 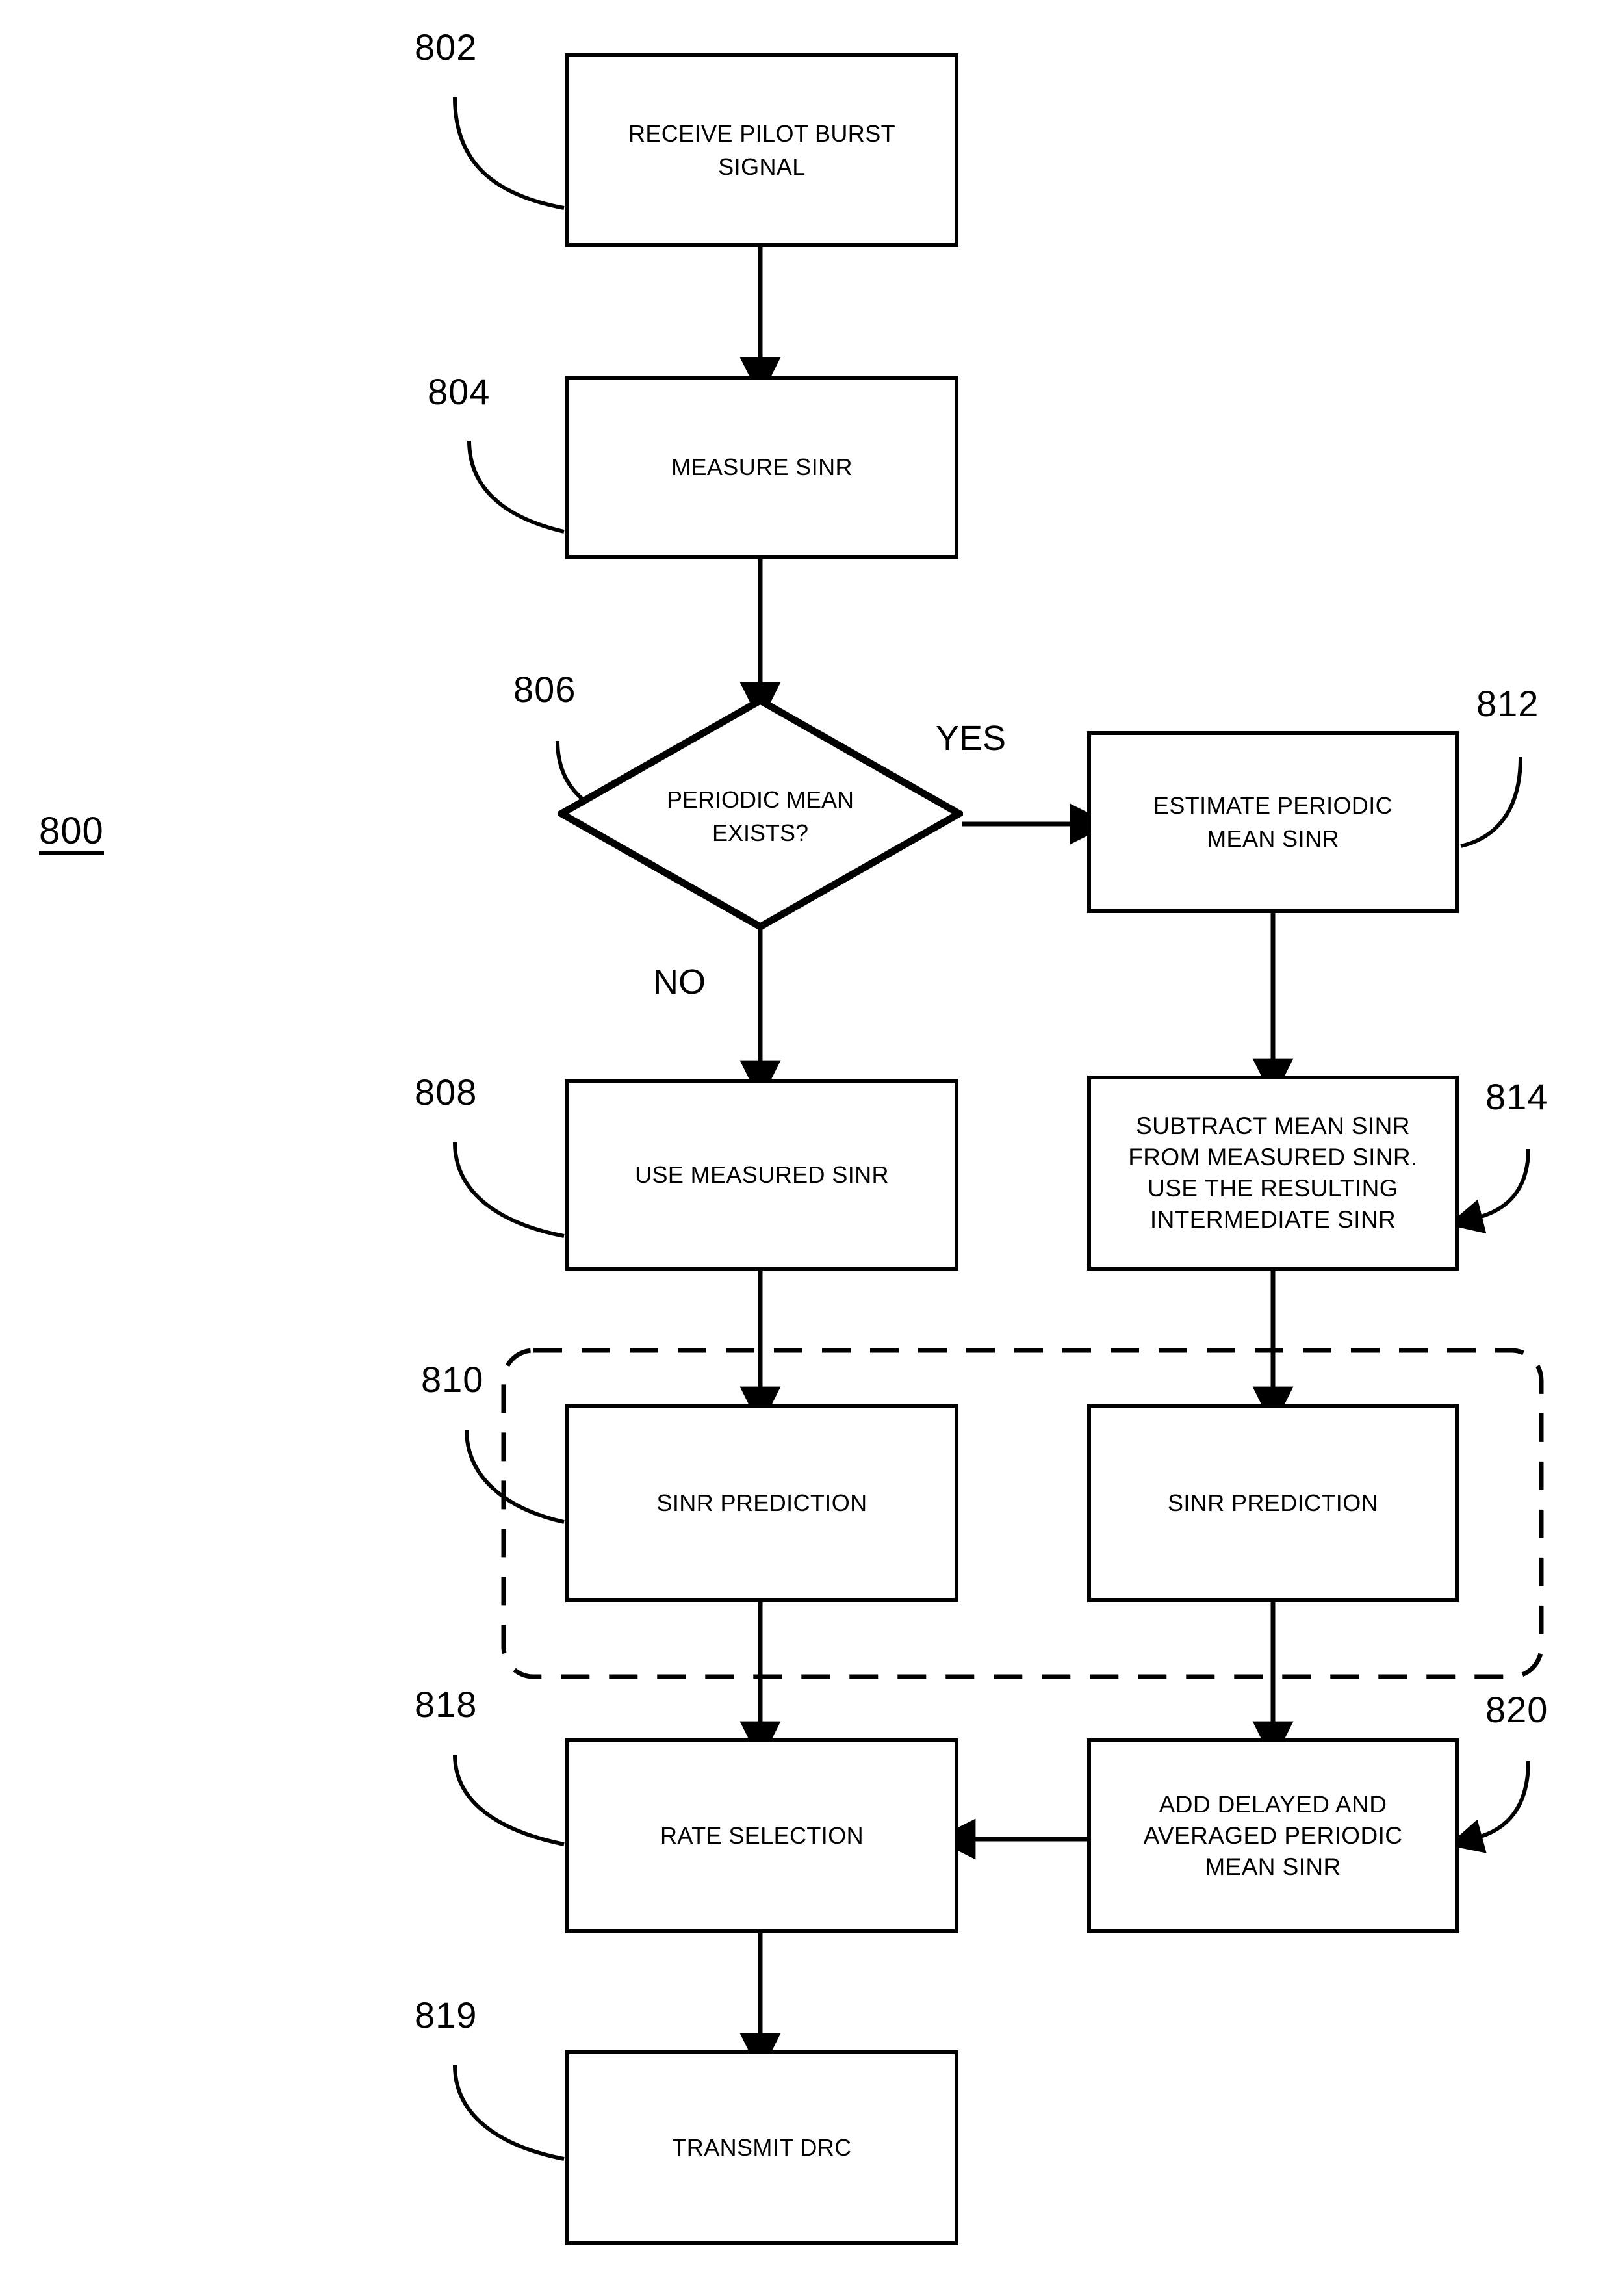 What do you see at coordinates (459, 392) in the screenshot?
I see `reference-numeral-804: 804` at bounding box center [459, 392].